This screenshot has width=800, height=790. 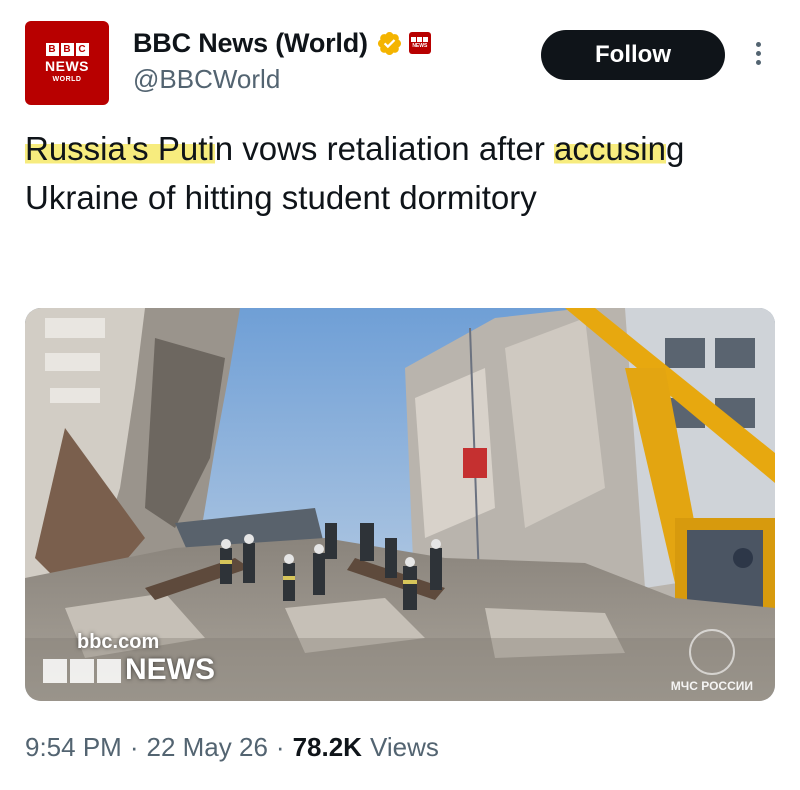 I want to click on author-handle: @BBCWorld, so click(x=206, y=79).